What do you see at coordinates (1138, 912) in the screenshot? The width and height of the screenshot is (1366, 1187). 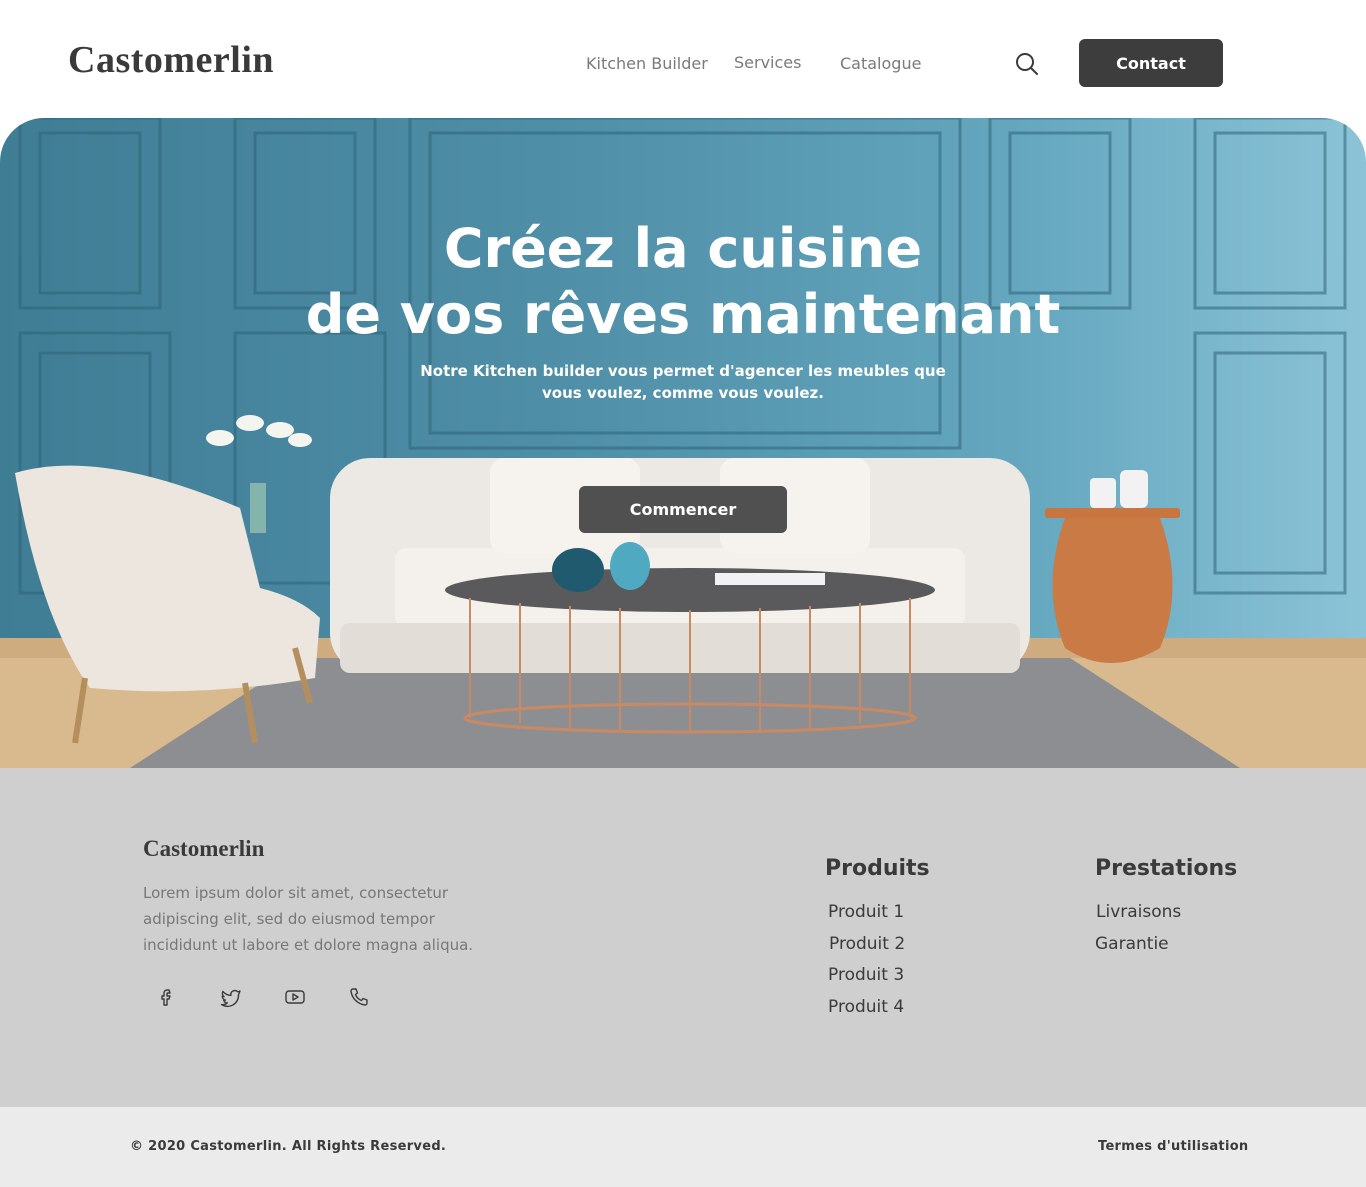 I see `footer-link-livraisons: Livraisons` at bounding box center [1138, 912].